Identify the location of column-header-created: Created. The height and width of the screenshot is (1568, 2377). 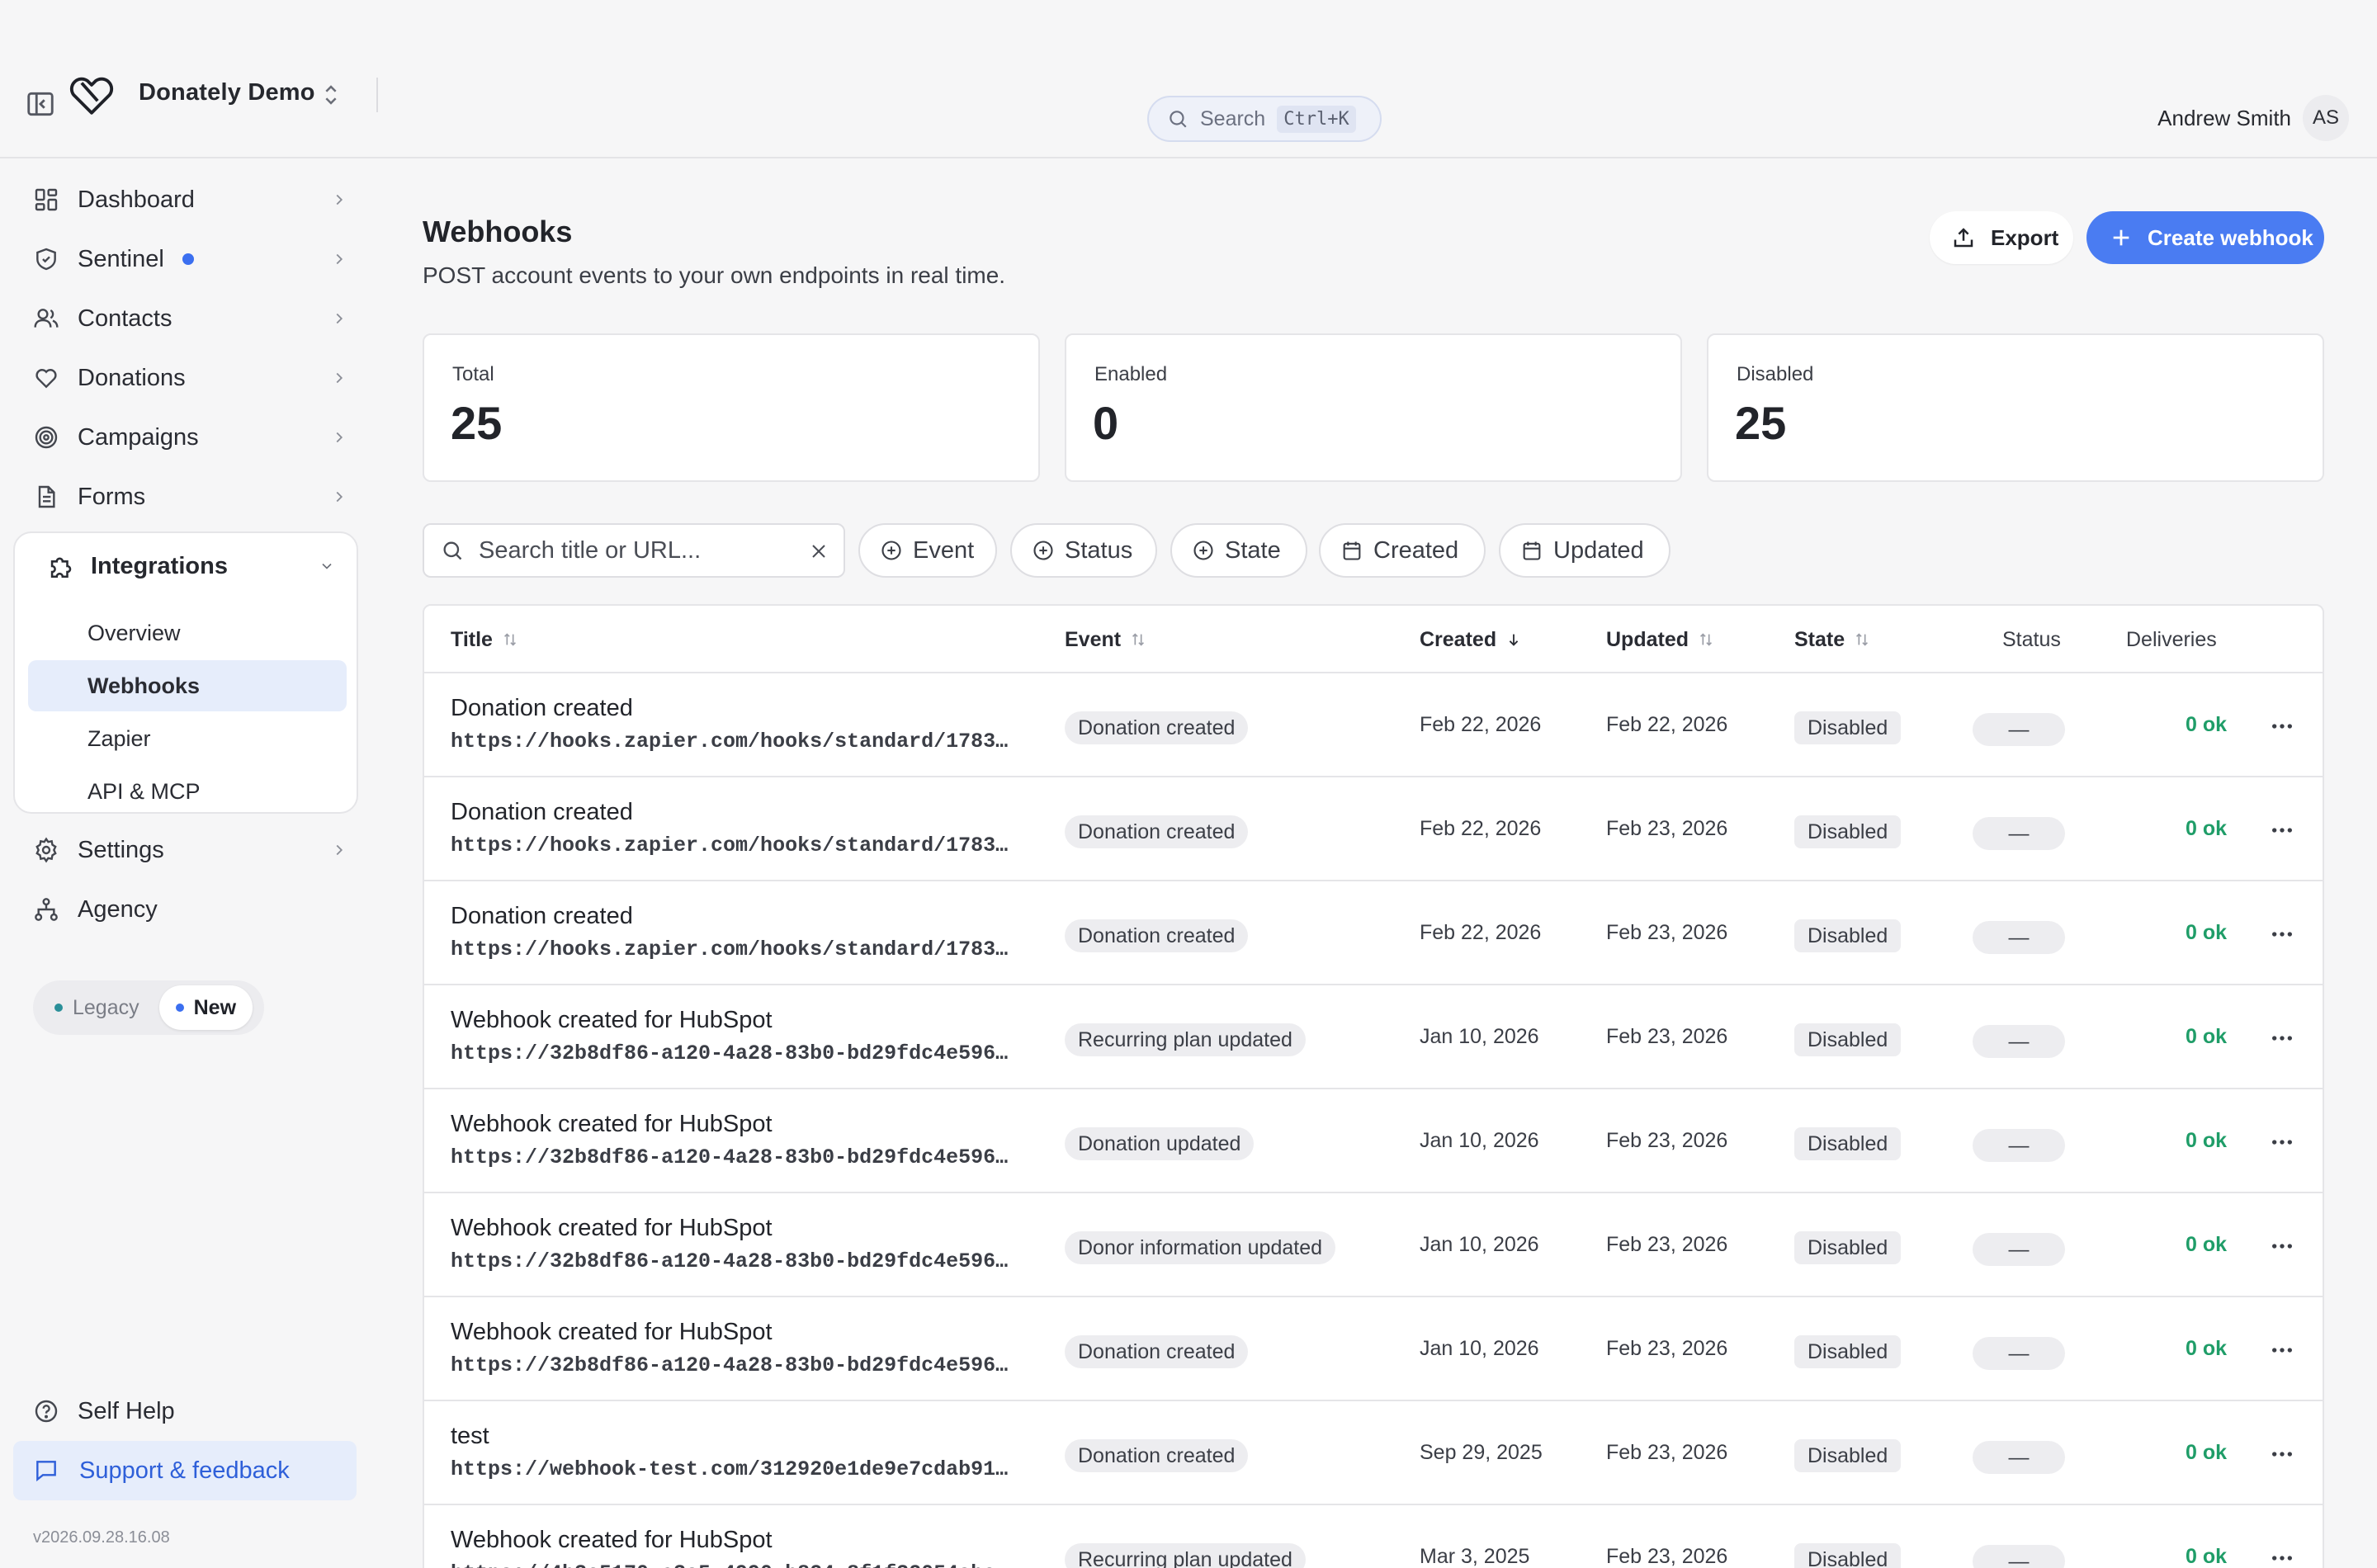
(1471, 639).